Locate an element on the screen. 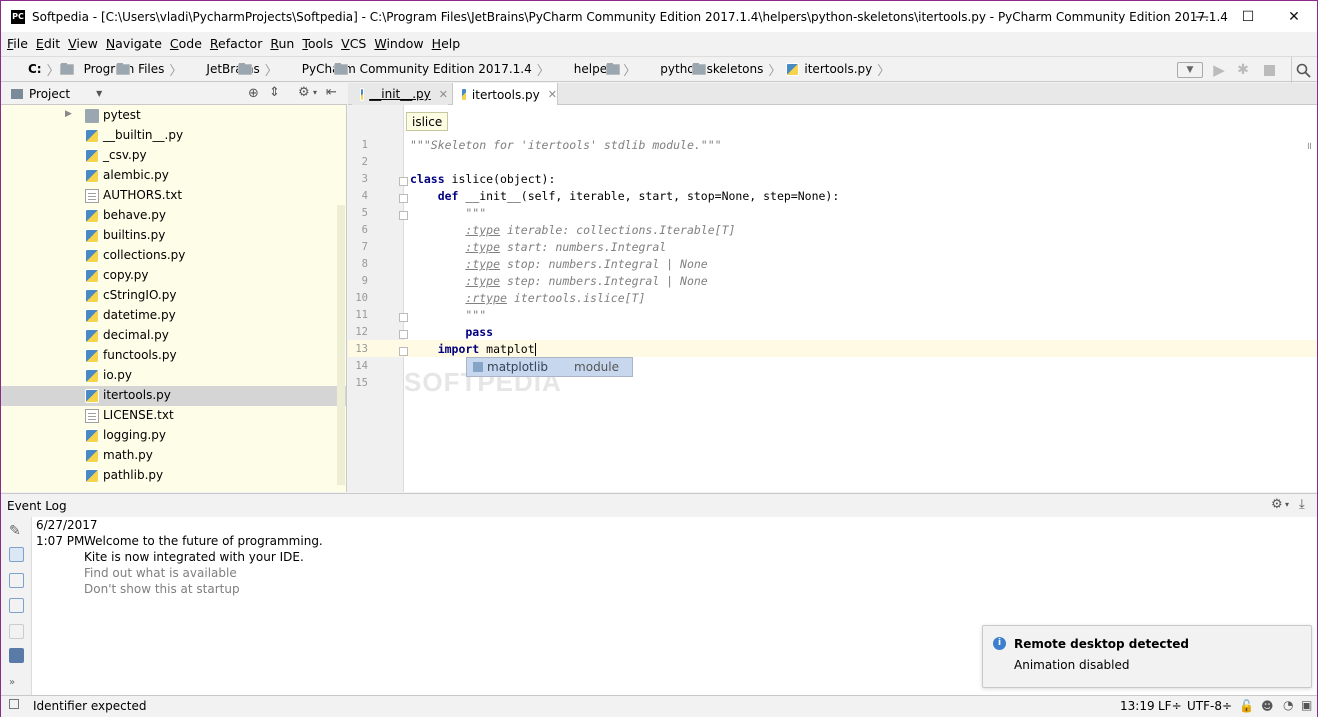 This screenshot has height=717, width=1318. tree-item: copy.py is located at coordinates (173, 276).